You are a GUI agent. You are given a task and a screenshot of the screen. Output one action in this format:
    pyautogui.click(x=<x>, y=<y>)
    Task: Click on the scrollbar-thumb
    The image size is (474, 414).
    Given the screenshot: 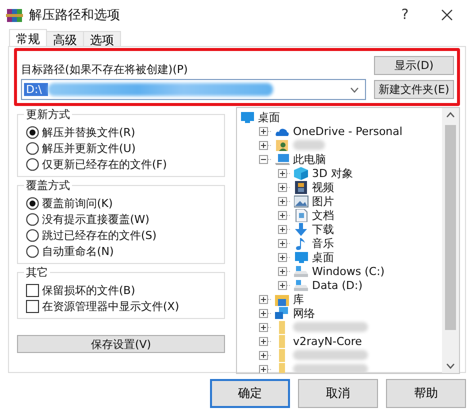 What is the action you would take?
    pyautogui.click(x=450, y=227)
    